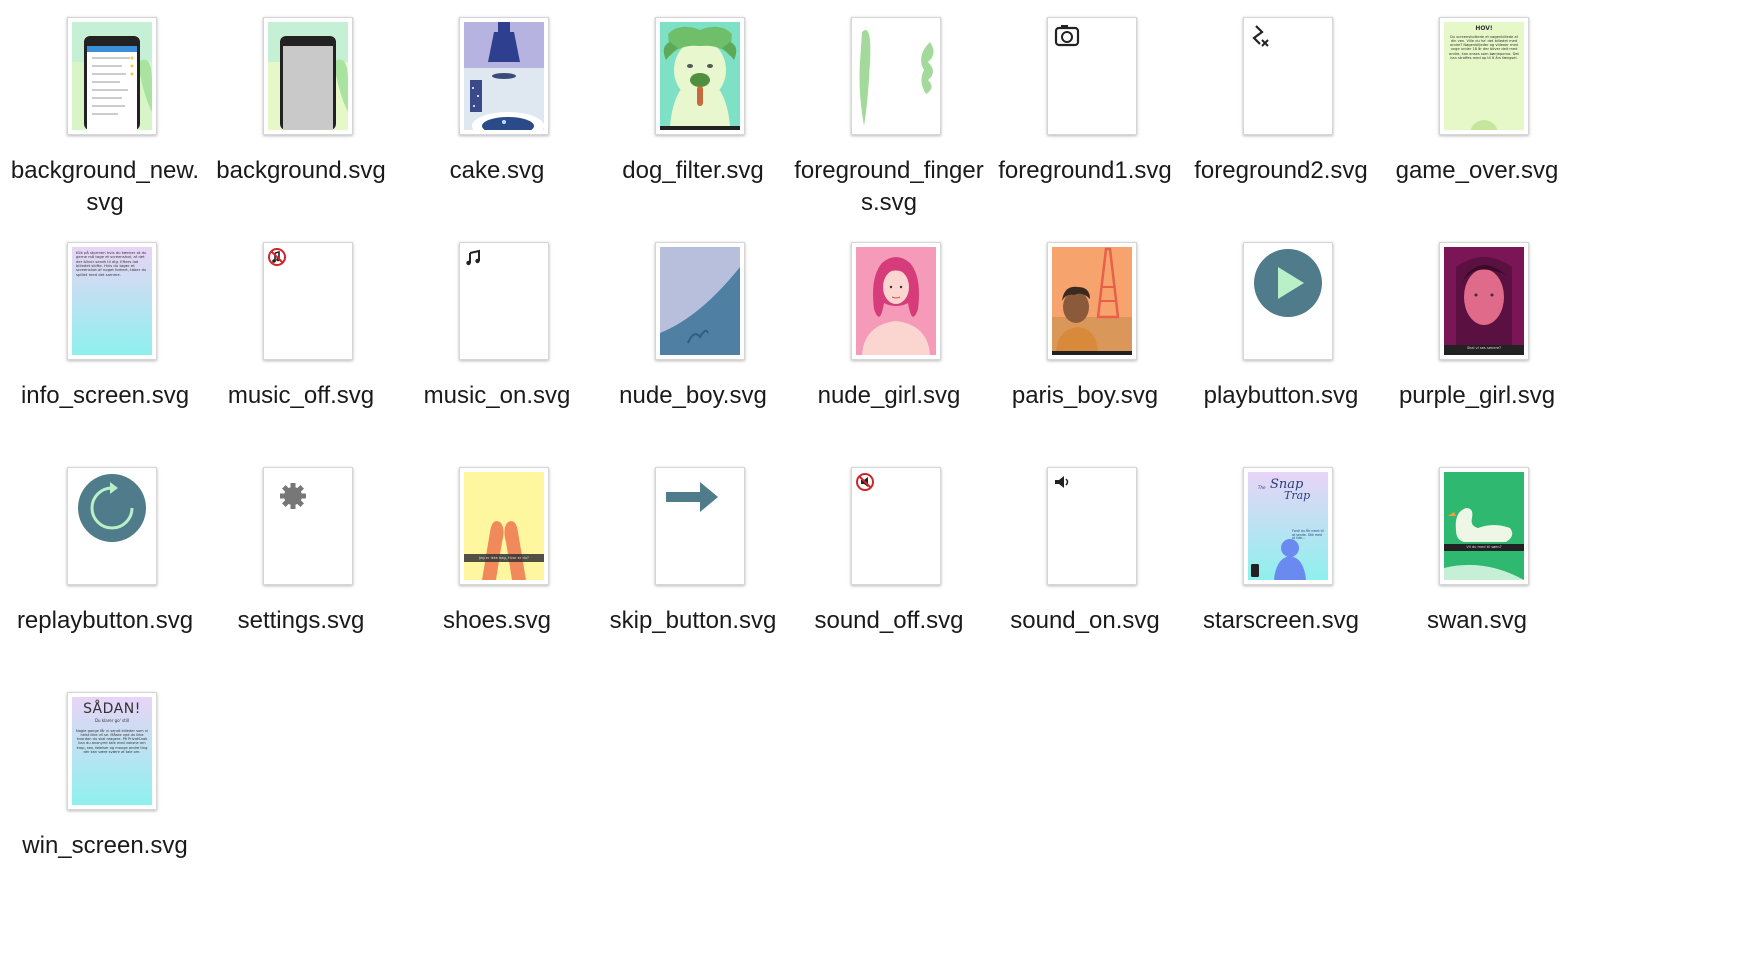 The width and height of the screenshot is (1758, 954). I want to click on svg-file-thumbnail: Skal vi ses senere?, so click(1484, 301).